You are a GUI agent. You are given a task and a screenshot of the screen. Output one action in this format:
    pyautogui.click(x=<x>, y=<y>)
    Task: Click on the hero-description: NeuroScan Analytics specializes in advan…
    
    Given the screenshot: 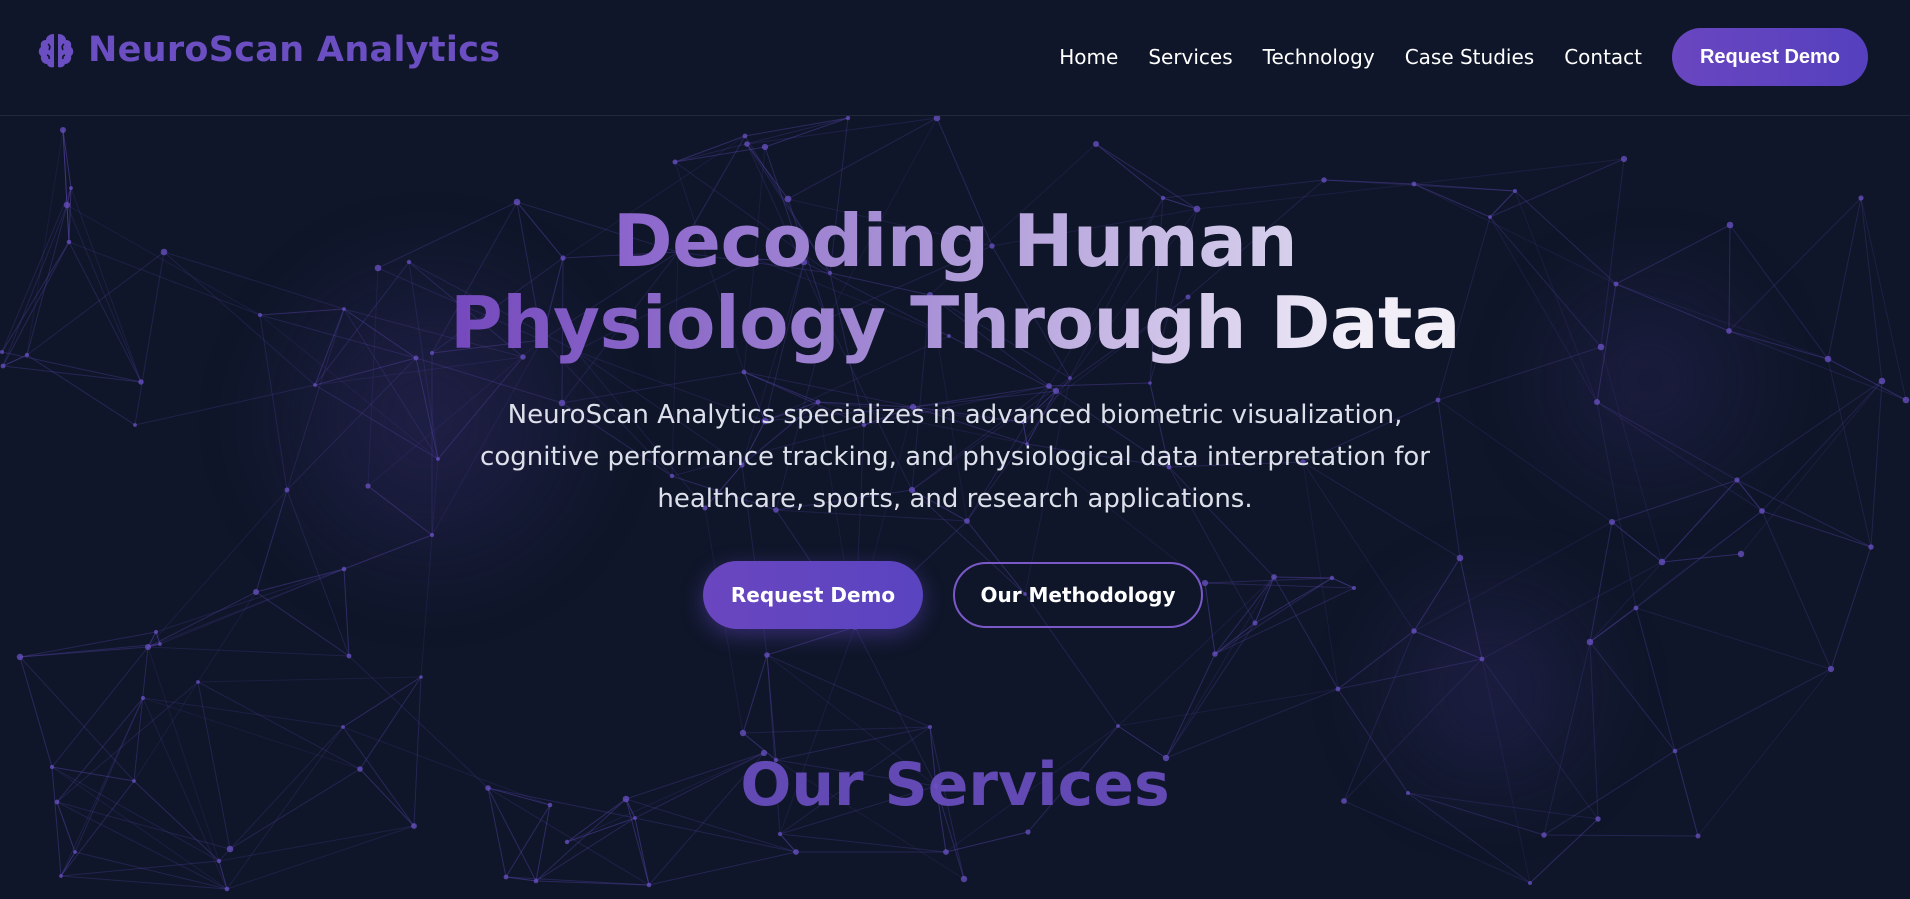 What is the action you would take?
    pyautogui.click(x=955, y=457)
    